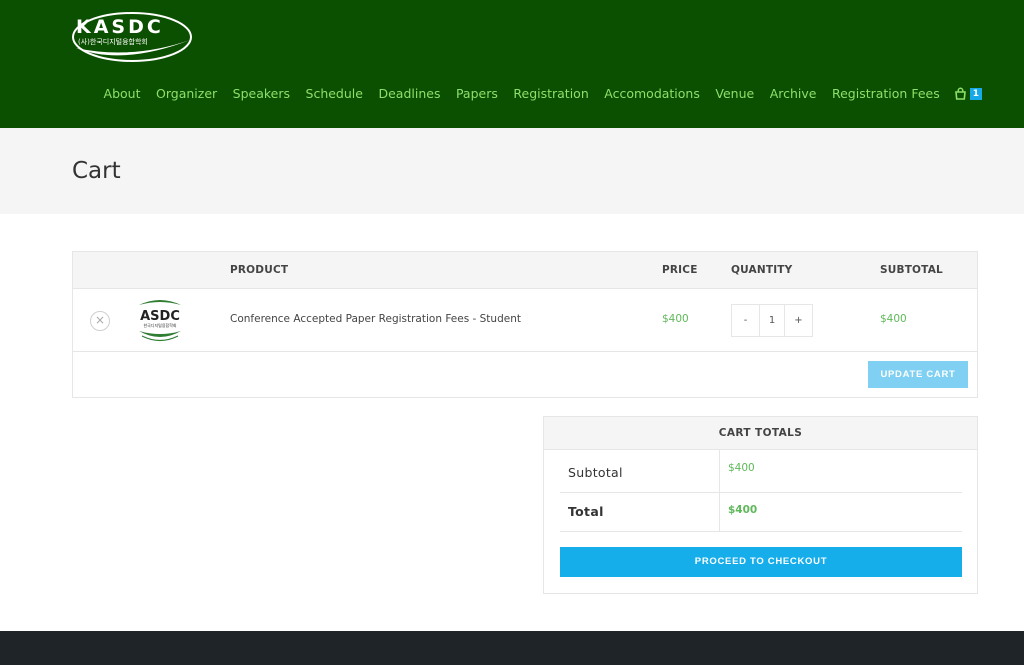 The width and height of the screenshot is (1024, 665). Describe the element at coordinates (477, 93) in the screenshot. I see `nav-papers: Papers` at that location.